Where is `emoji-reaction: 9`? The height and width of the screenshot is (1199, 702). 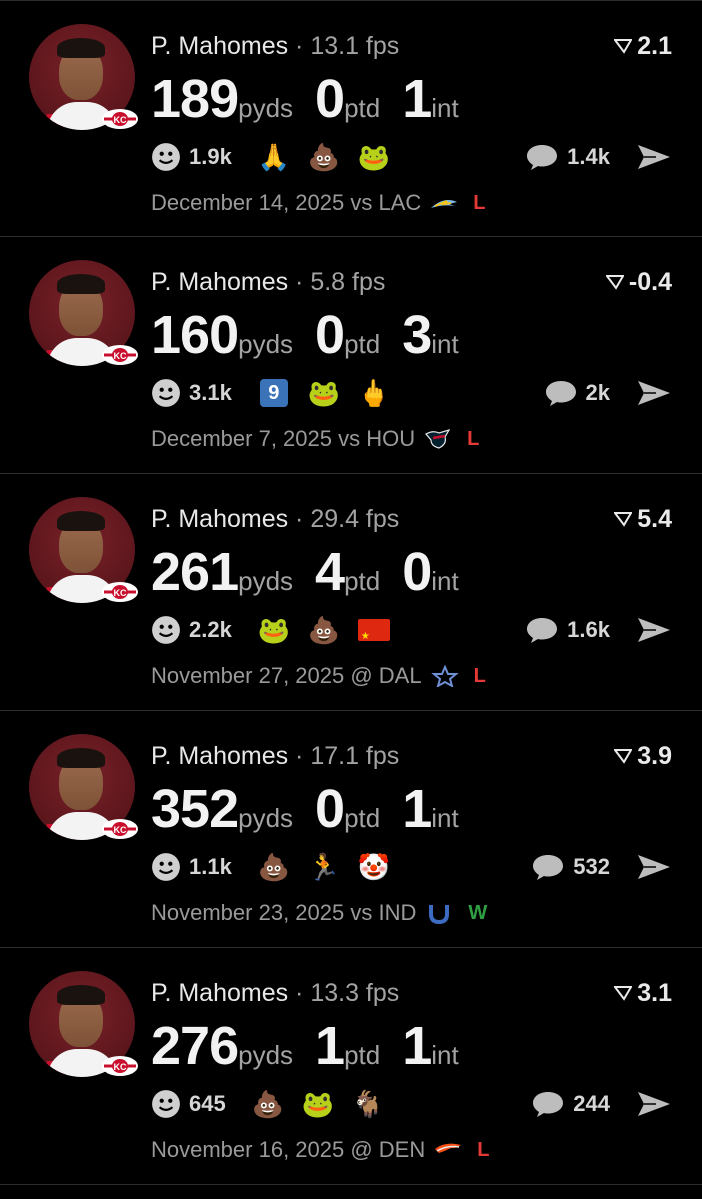 emoji-reaction: 9 is located at coordinates (274, 393).